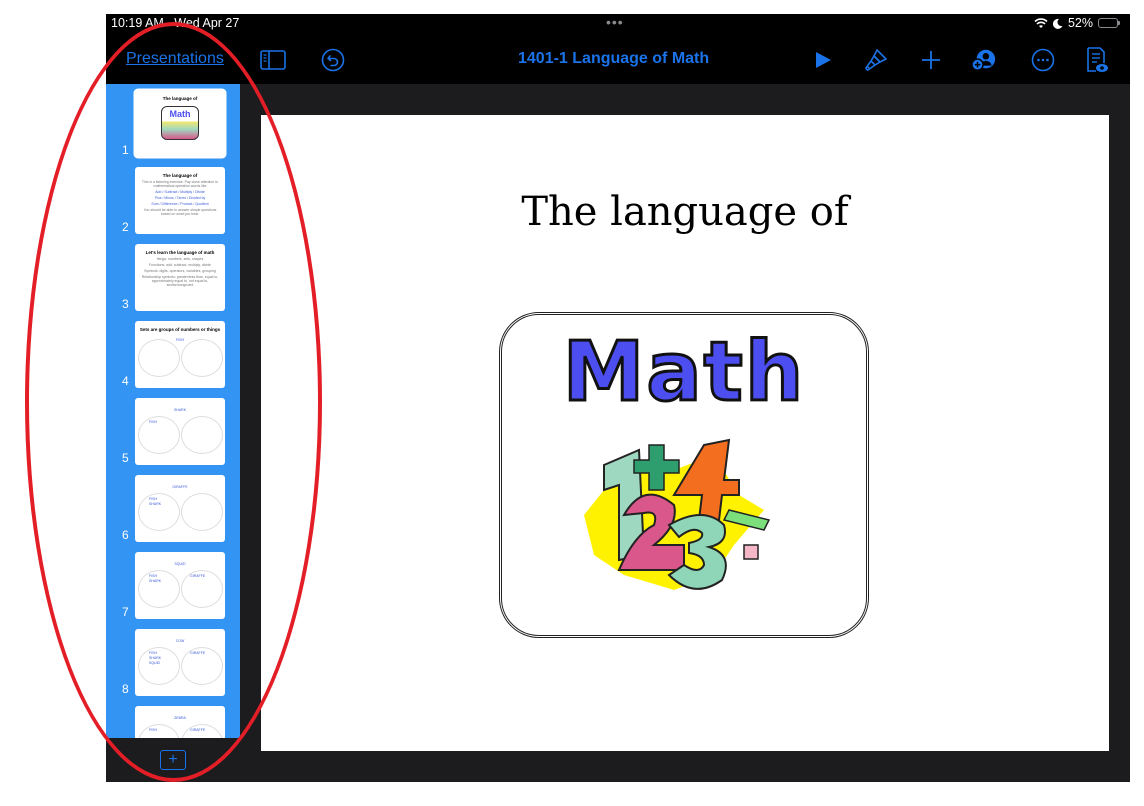 This screenshot has height=806, width=1144. Describe the element at coordinates (125, 612) in the screenshot. I see `slide-number: 7` at that location.